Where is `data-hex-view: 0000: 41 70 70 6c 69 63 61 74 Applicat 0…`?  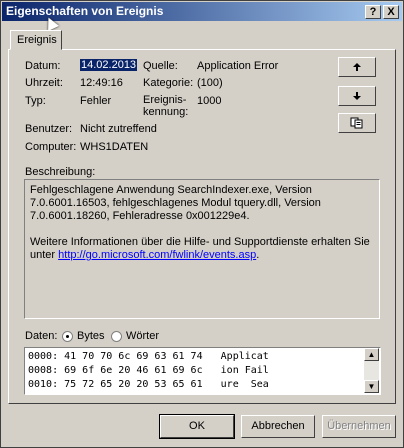 data-hex-view: 0000: 41 70 70 6c 69 63 61 74 Applicat 0… is located at coordinates (202, 371).